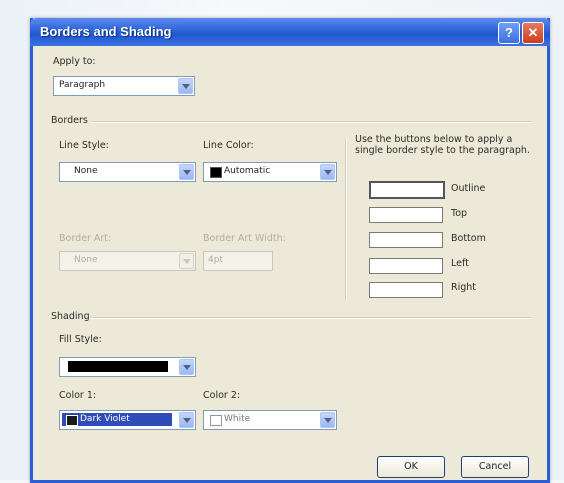 The width and height of the screenshot is (564, 483). What do you see at coordinates (86, 171) in the screenshot?
I see `line-style-value: None` at bounding box center [86, 171].